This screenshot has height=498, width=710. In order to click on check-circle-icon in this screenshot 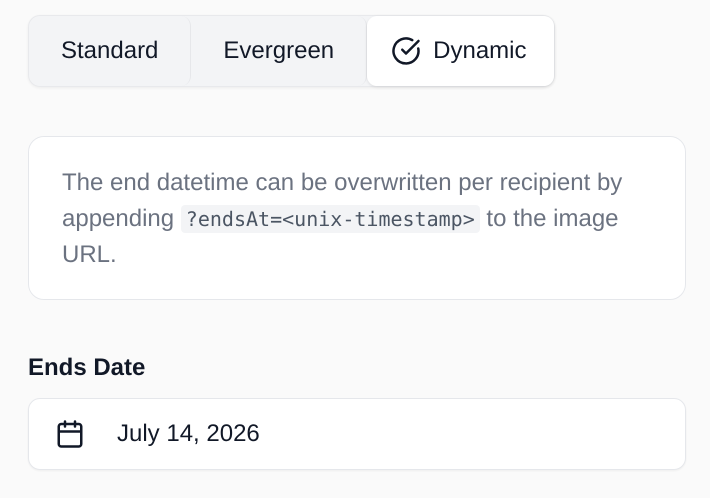, I will do `click(406, 51)`.